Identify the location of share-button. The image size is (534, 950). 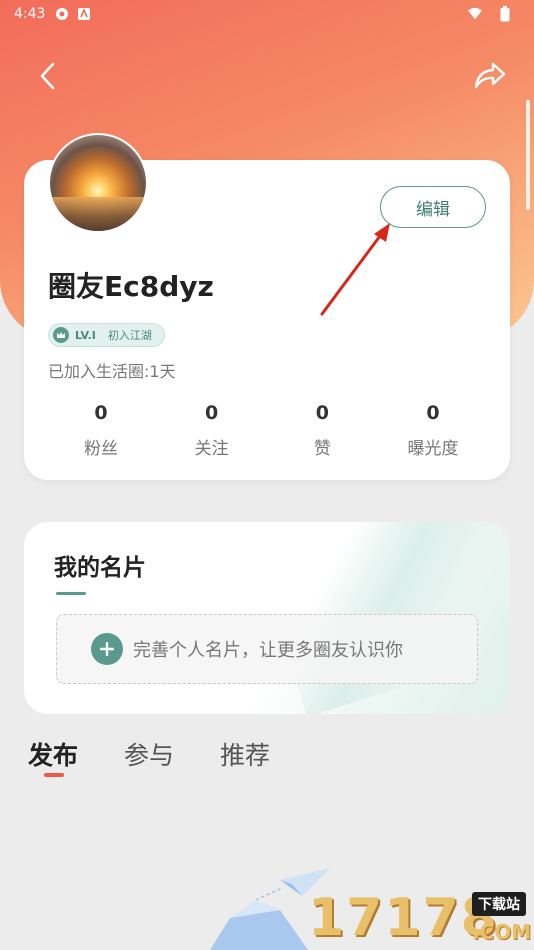
(490, 76).